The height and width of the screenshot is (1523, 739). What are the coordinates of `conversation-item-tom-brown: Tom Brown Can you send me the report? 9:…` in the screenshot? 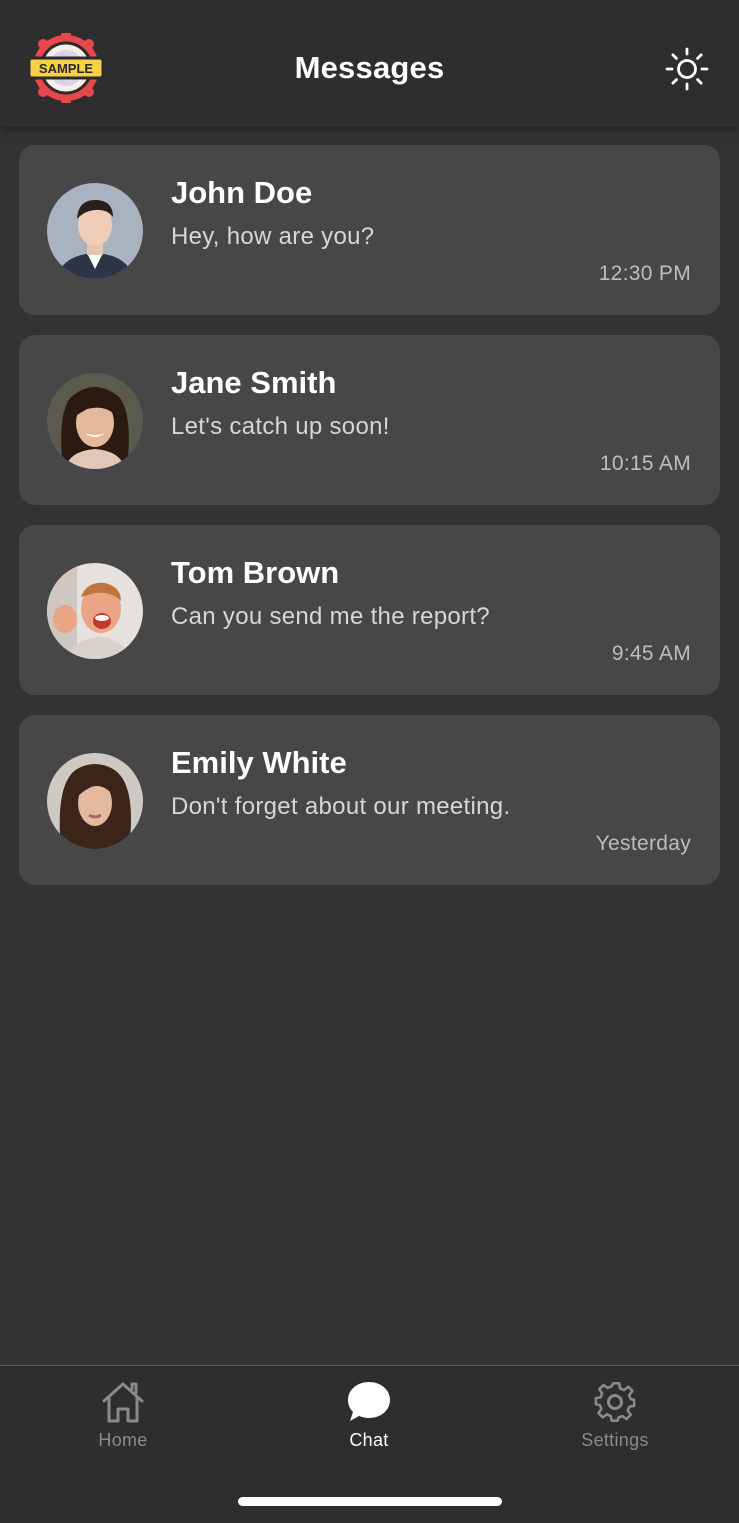 It's located at (369, 610).